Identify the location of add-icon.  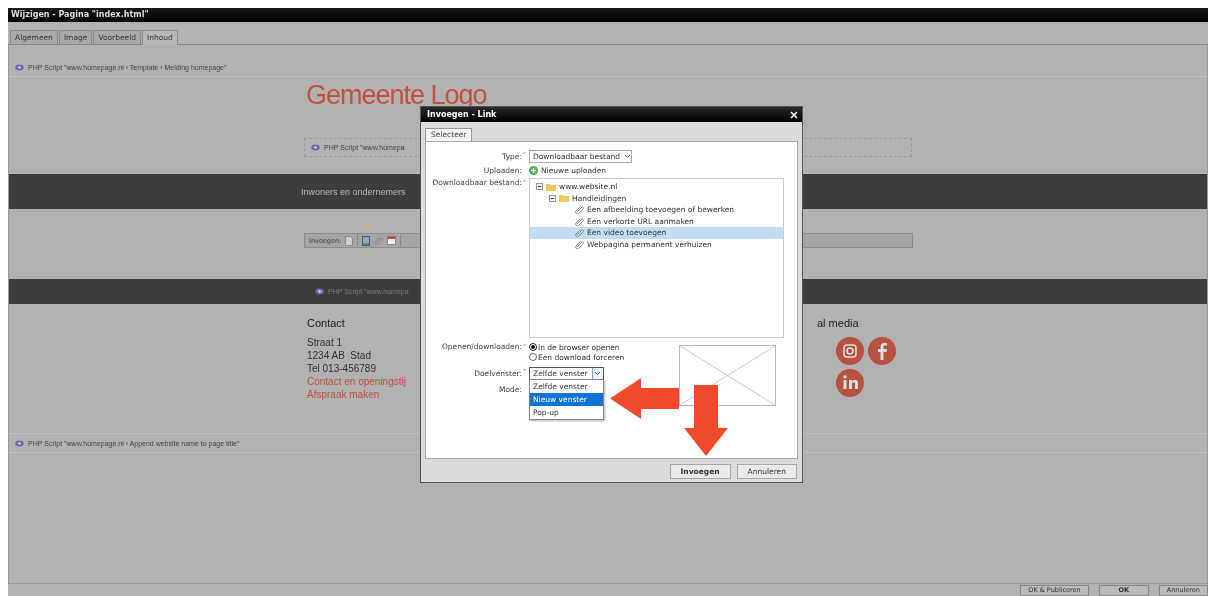
(533, 170).